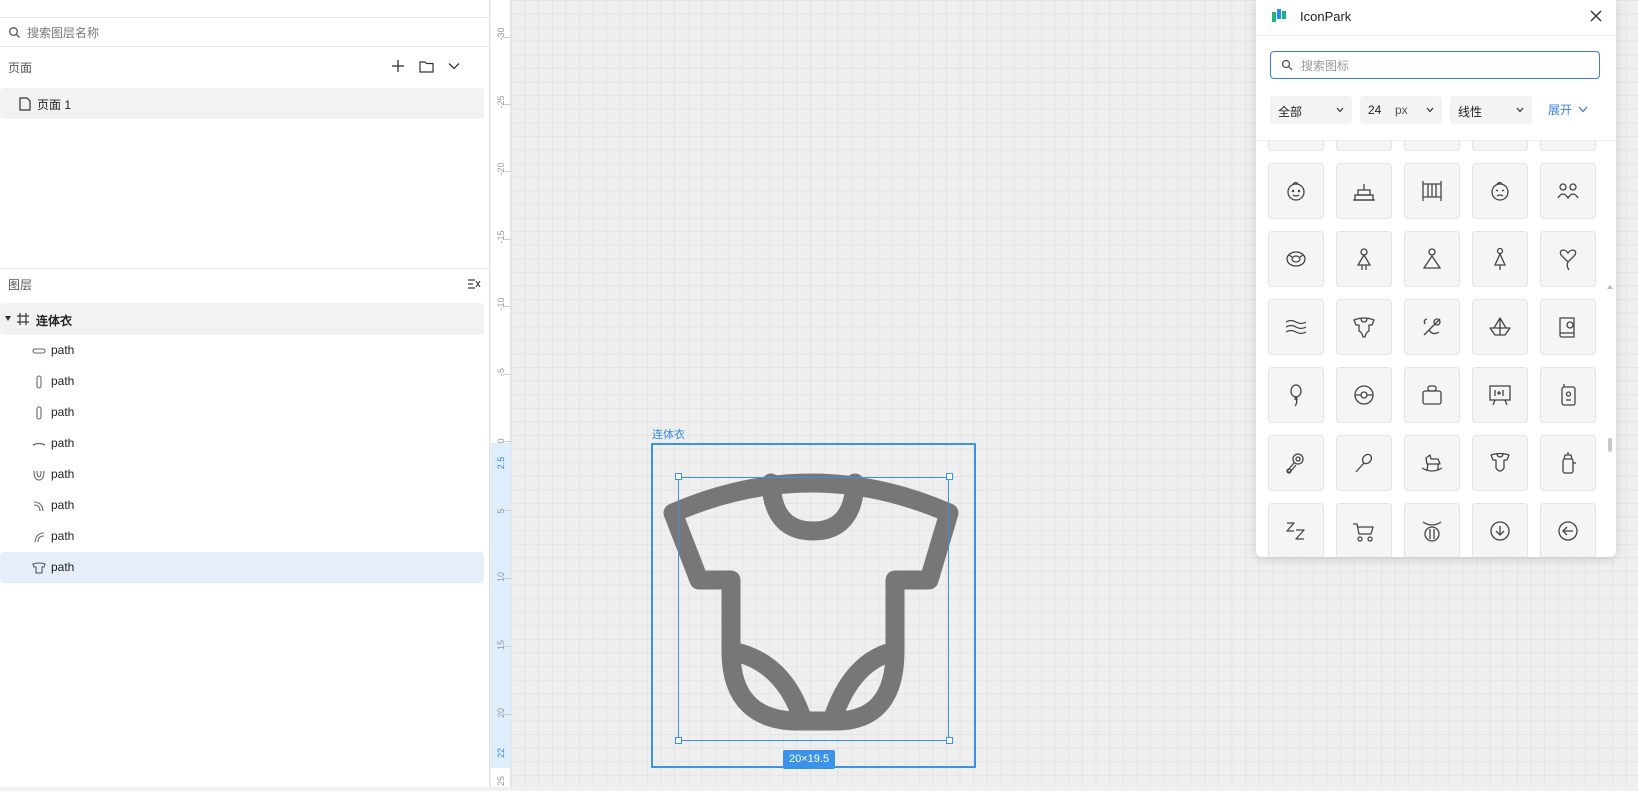 The image size is (1638, 791). Describe the element at coordinates (1568, 259) in the screenshot. I see `icon-cell-heart-balloon` at that location.